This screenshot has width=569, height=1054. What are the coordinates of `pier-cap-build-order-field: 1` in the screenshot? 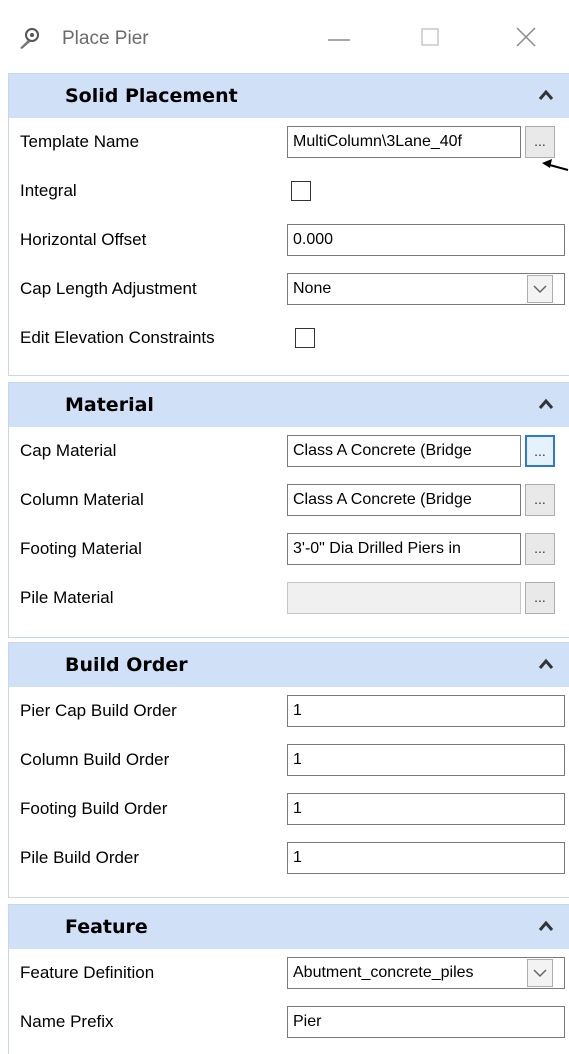 It's located at (426, 711).